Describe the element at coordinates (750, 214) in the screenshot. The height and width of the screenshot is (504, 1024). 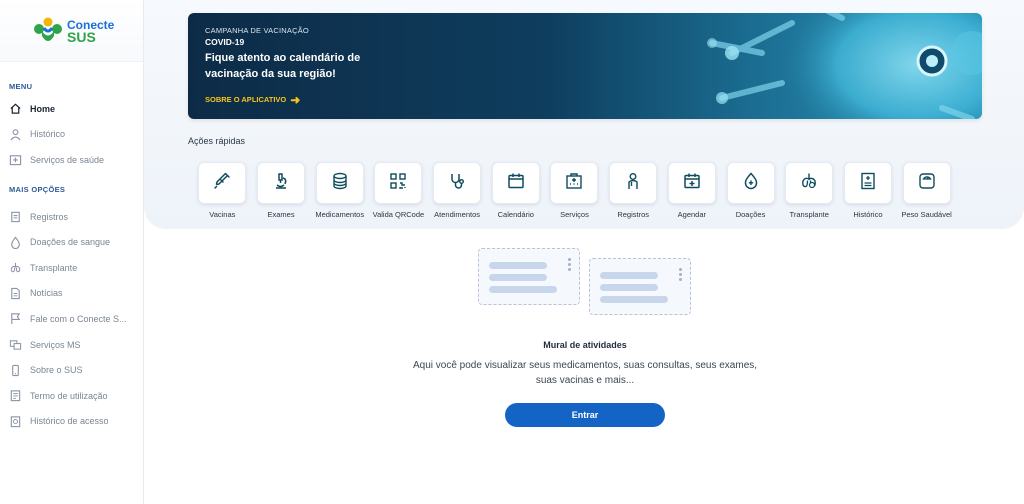
I see `quick-action-label: Doações` at that location.